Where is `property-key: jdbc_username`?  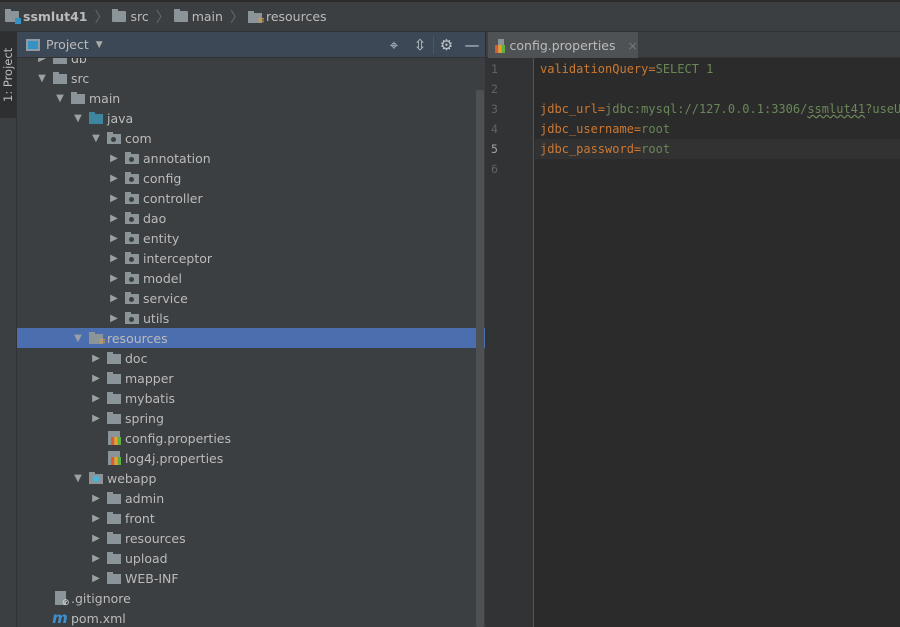 property-key: jdbc_username is located at coordinates (587, 129).